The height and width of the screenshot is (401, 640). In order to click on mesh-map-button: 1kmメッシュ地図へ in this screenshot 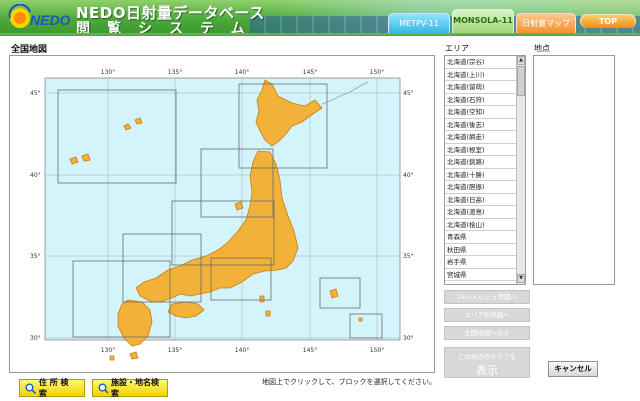, I will do `click(487, 297)`.